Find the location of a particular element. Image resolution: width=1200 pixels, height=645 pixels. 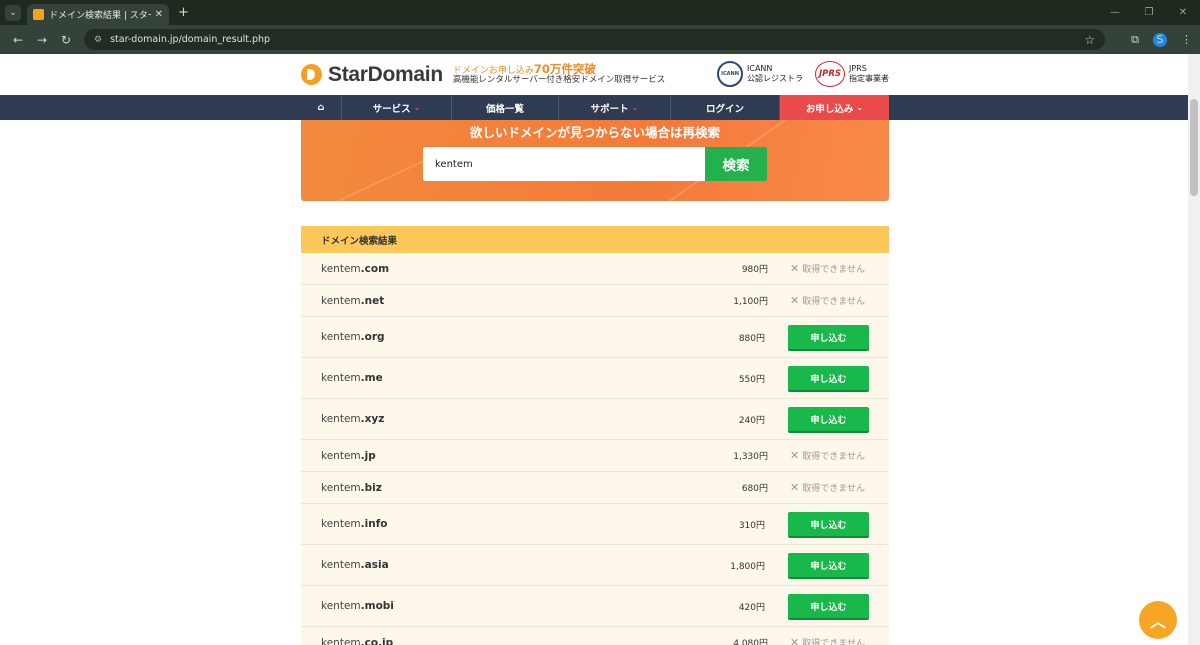

search-button: 検索 is located at coordinates (736, 164).